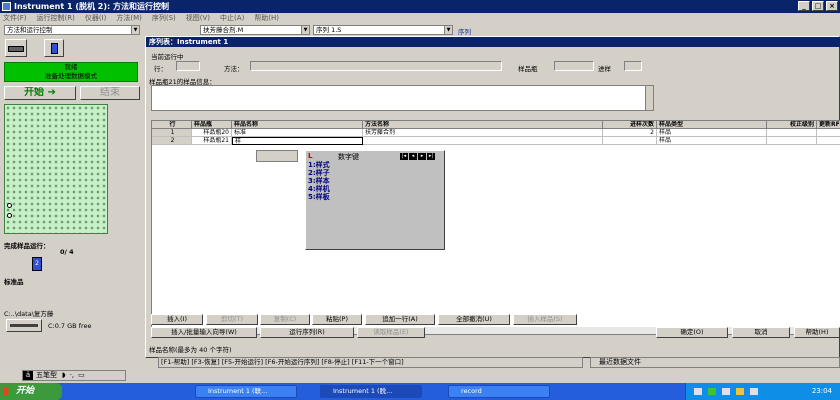  Describe the element at coordinates (212, 133) in the screenshot. I see `cell-vial: 样品瓶20` at that location.